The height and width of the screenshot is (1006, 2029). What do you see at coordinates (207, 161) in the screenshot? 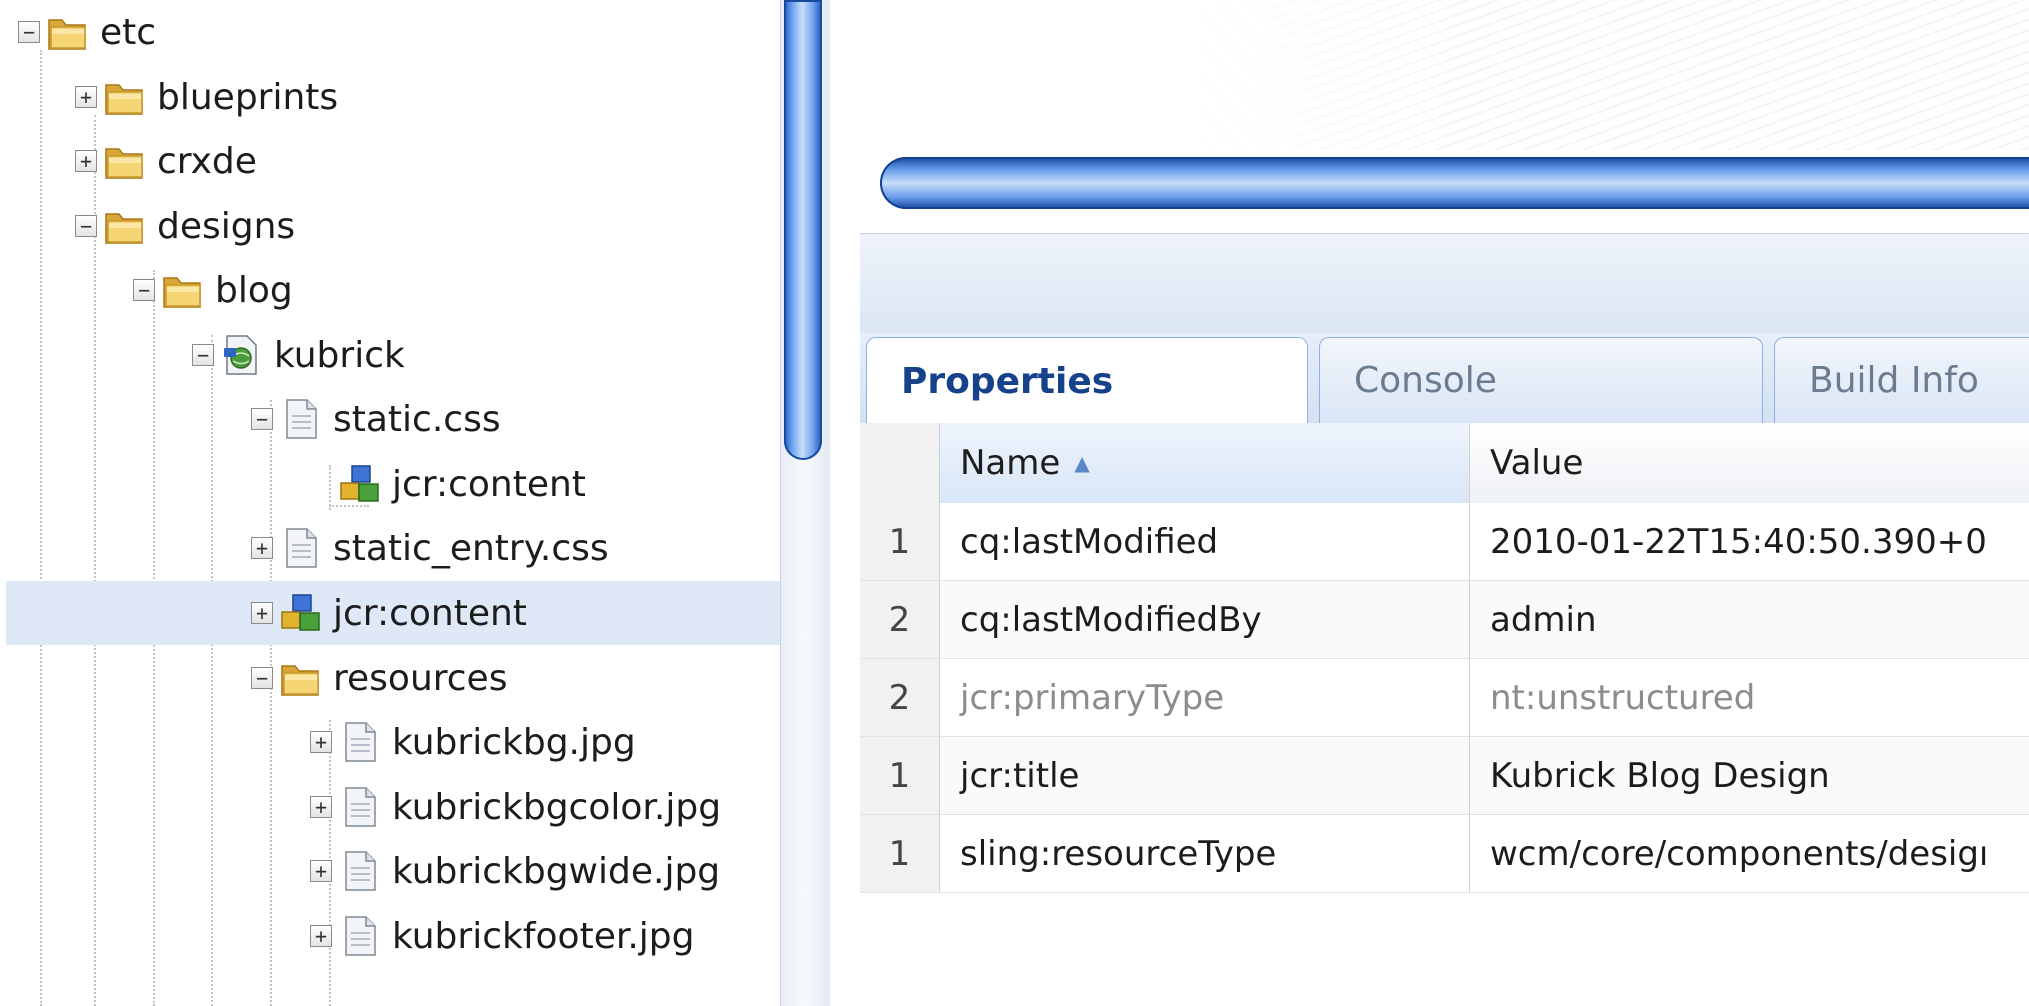
I see `tree-node-label: crxde` at bounding box center [207, 161].